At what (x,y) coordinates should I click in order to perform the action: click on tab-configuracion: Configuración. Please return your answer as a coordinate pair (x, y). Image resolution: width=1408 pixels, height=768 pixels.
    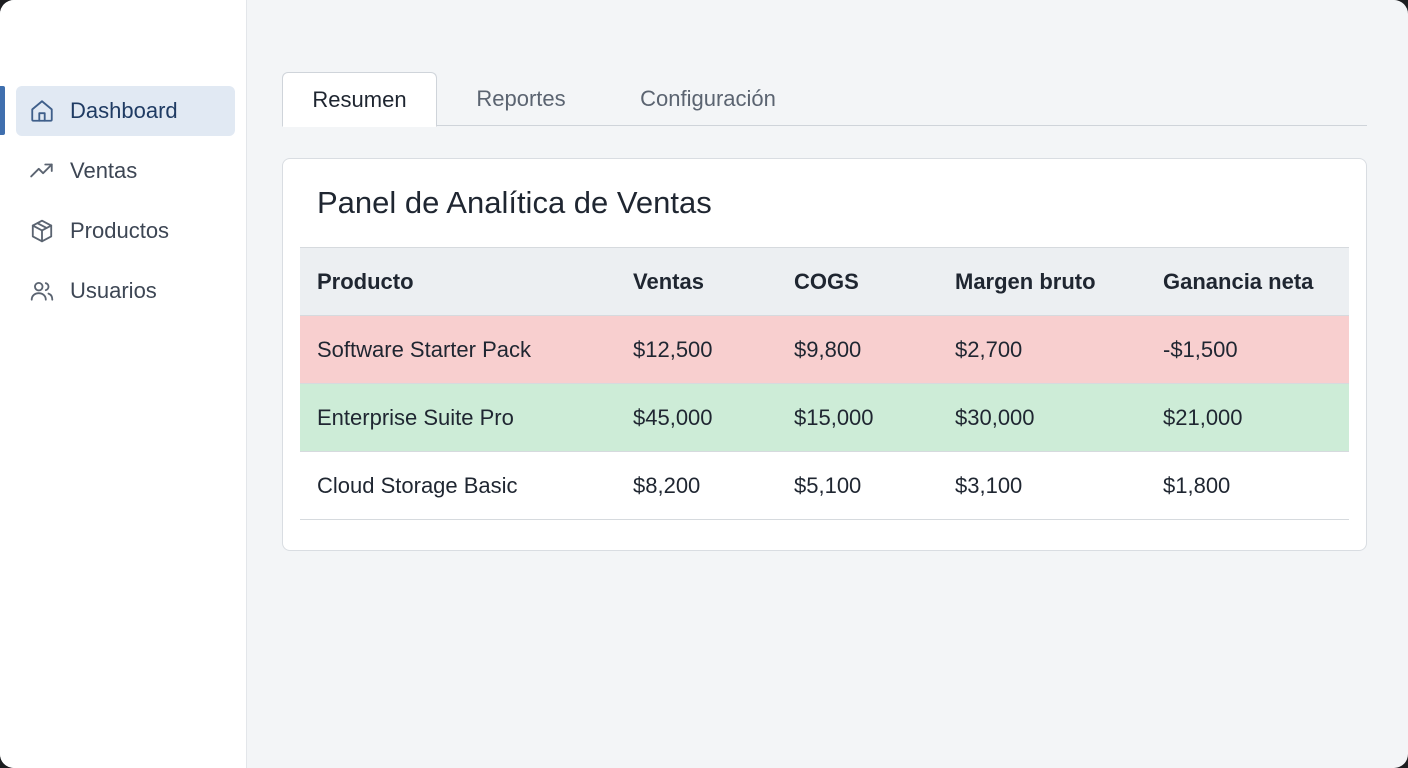
    Looking at the image, I should click on (708, 99).